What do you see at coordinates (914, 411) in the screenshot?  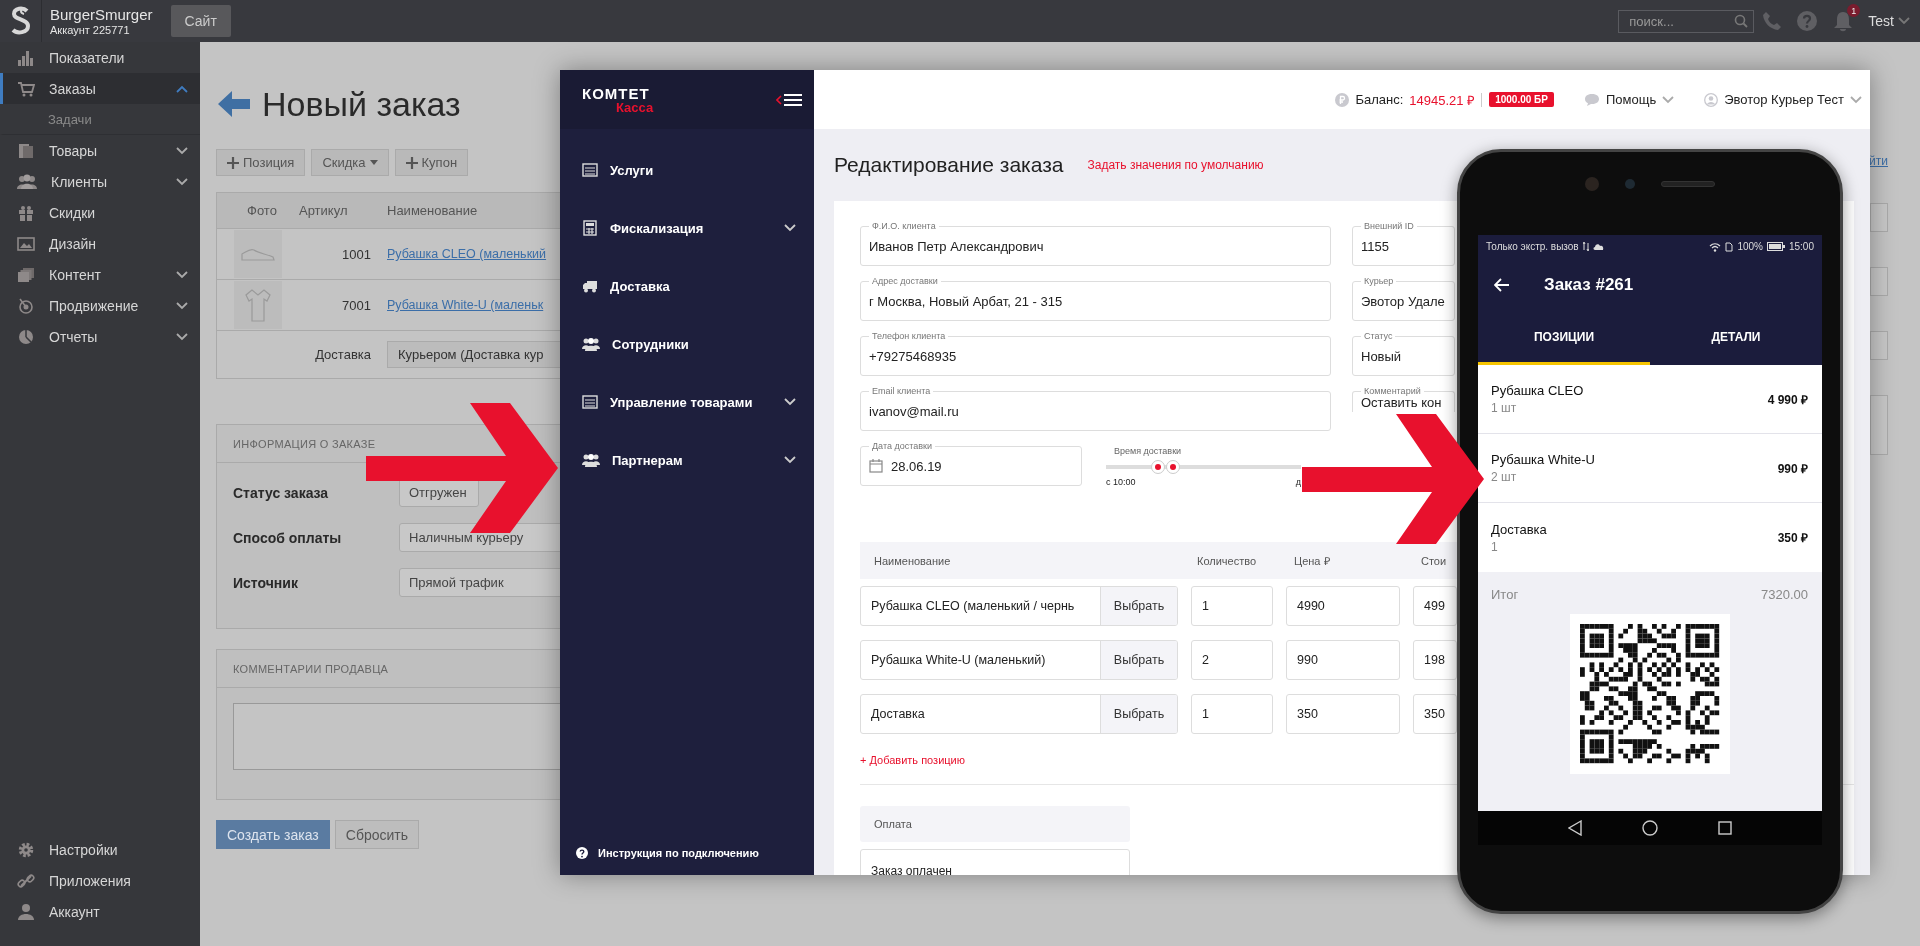 I see `field-value: ivanov@mail.ru` at bounding box center [914, 411].